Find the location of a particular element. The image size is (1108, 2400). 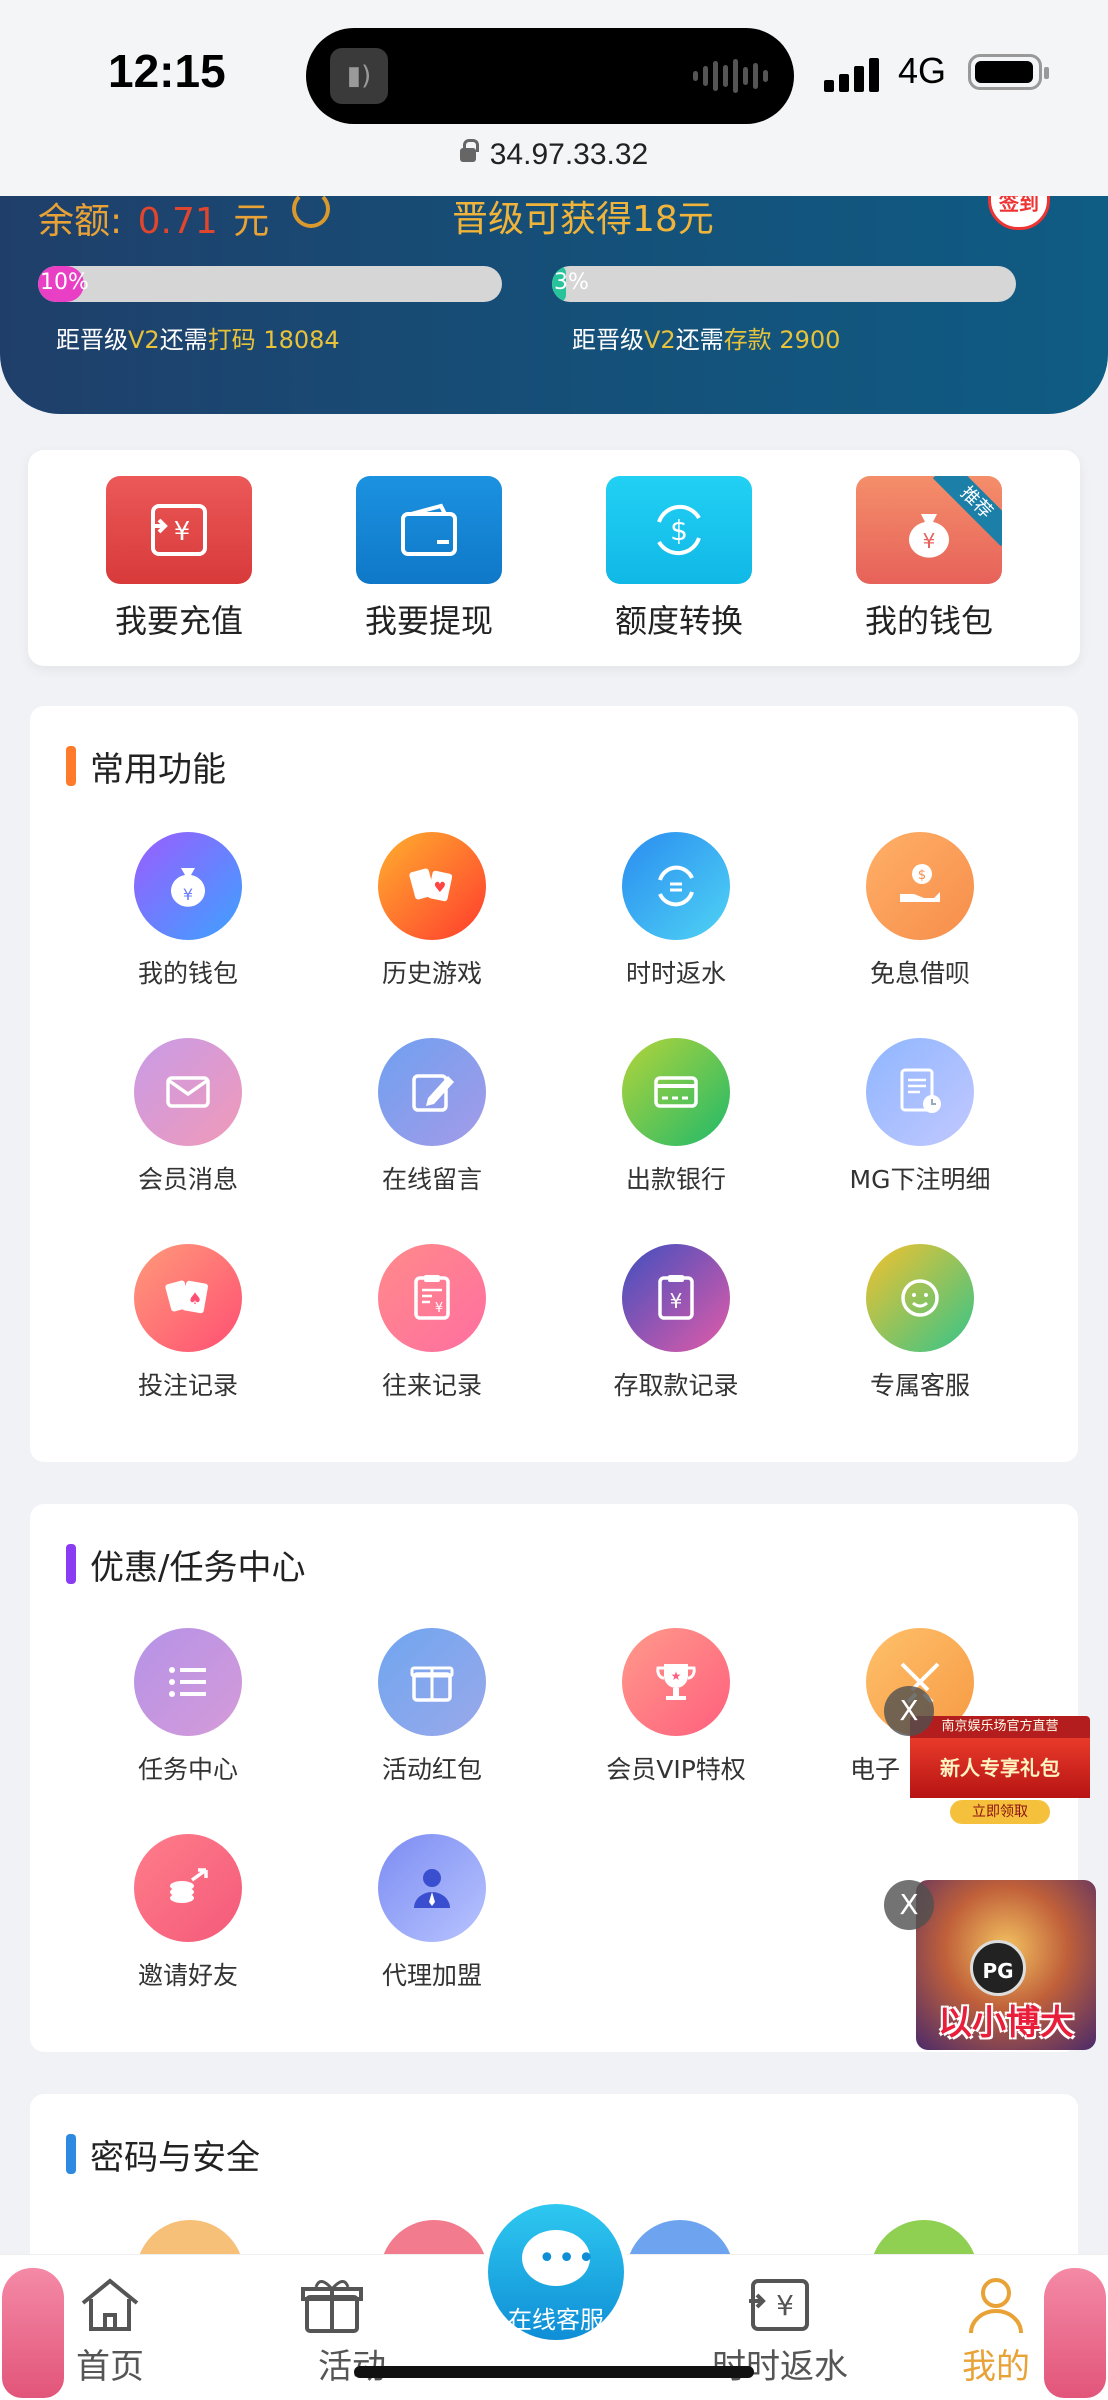

money-bag-icon: ¥ is located at coordinates (188, 886).